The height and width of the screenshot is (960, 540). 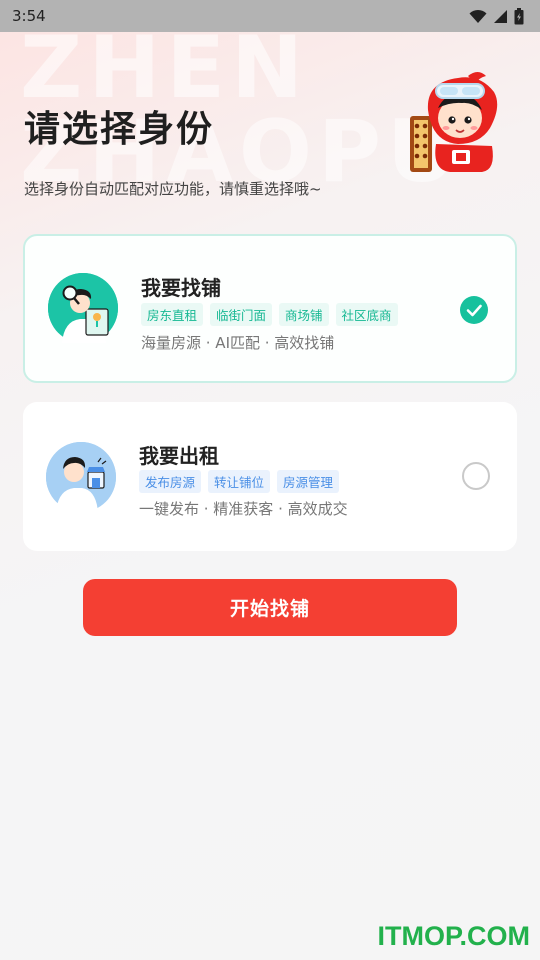 I want to click on tag: 临街门面, so click(x=241, y=314).